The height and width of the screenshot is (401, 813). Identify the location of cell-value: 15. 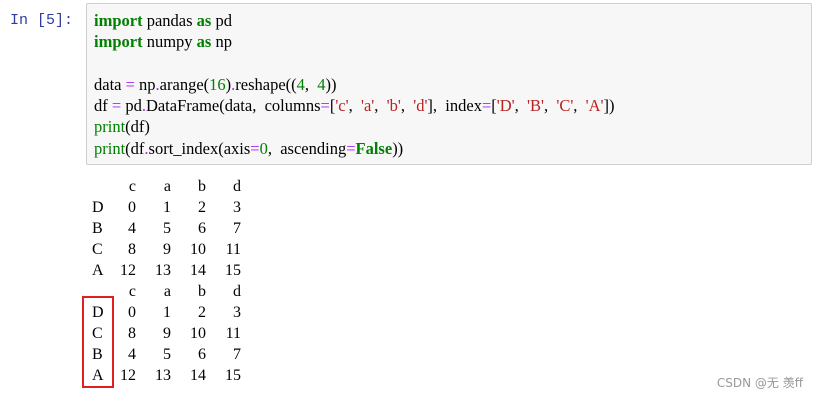
(233, 270).